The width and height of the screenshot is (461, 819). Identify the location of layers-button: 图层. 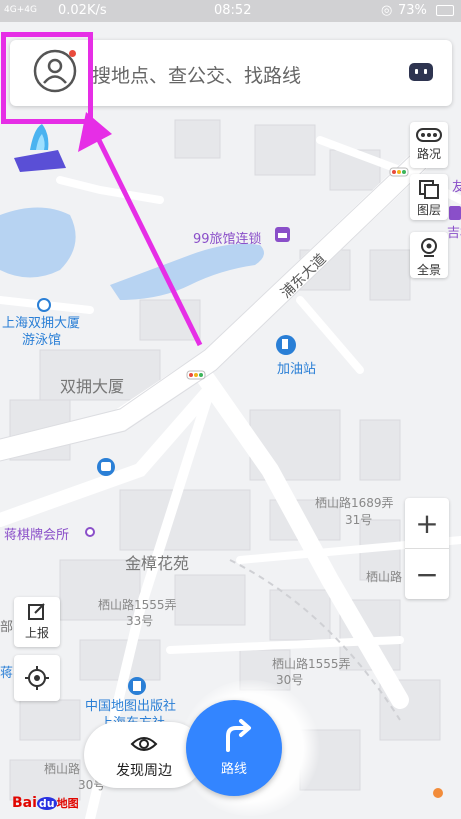
(429, 197).